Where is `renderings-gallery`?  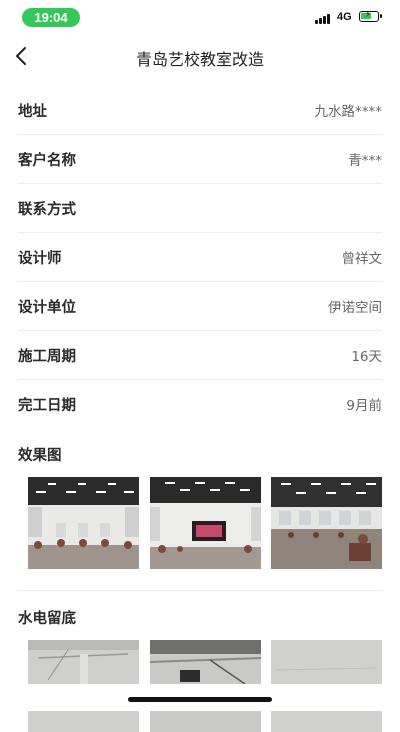
renderings-gallery is located at coordinates (205, 523).